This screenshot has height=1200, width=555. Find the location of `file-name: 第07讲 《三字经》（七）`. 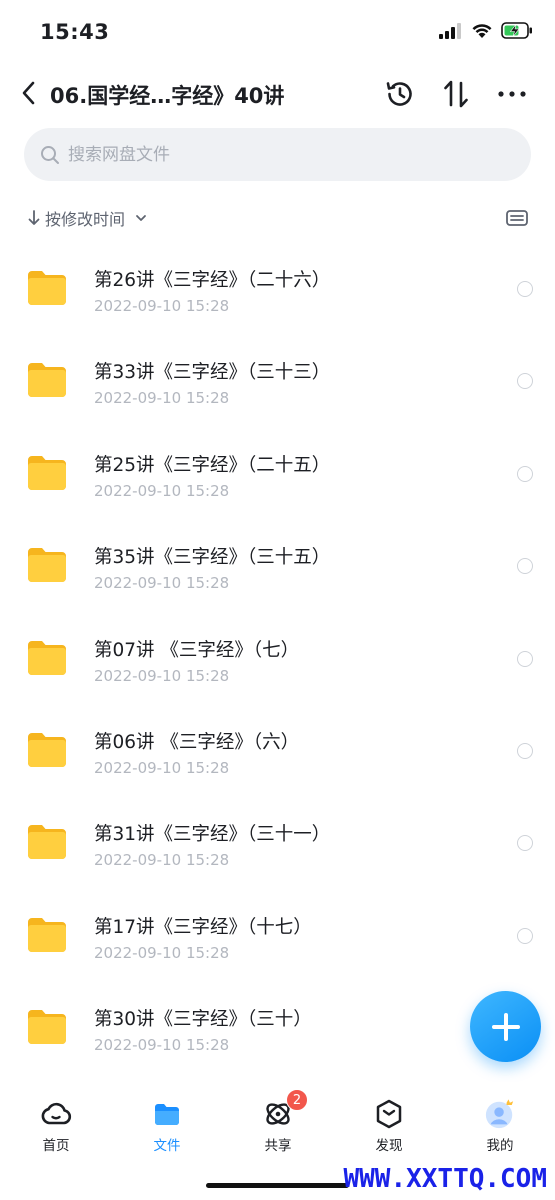

file-name: 第07讲 《三字经》（七） is located at coordinates (197, 650).